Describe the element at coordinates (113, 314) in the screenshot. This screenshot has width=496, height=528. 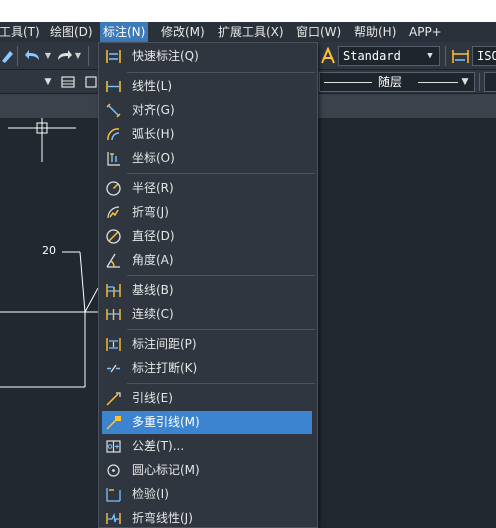
I see `continue-icon` at that location.